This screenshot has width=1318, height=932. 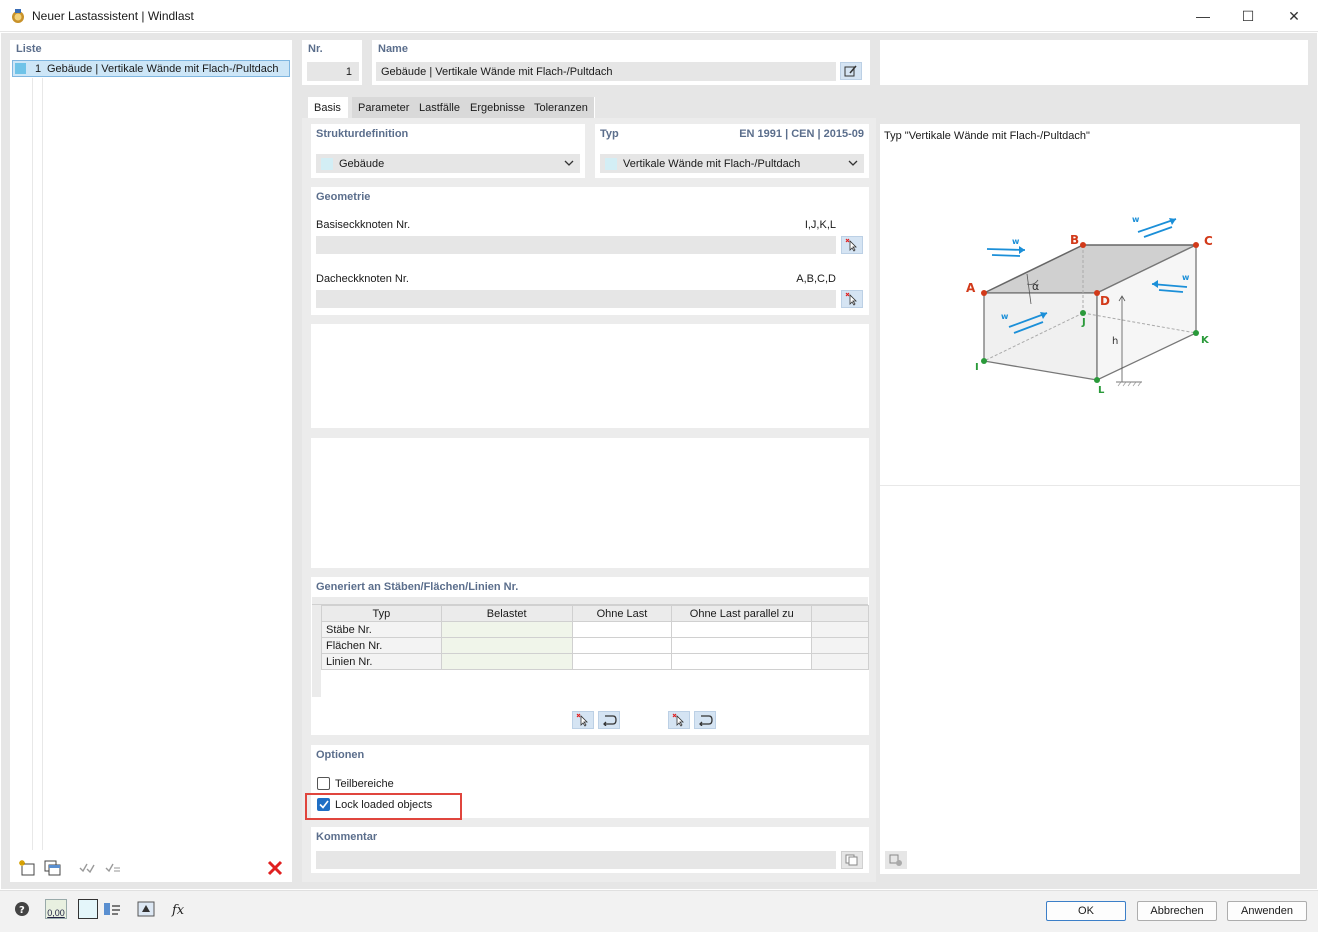 What do you see at coordinates (590, 601) in the screenshot?
I see `table-group-header` at bounding box center [590, 601].